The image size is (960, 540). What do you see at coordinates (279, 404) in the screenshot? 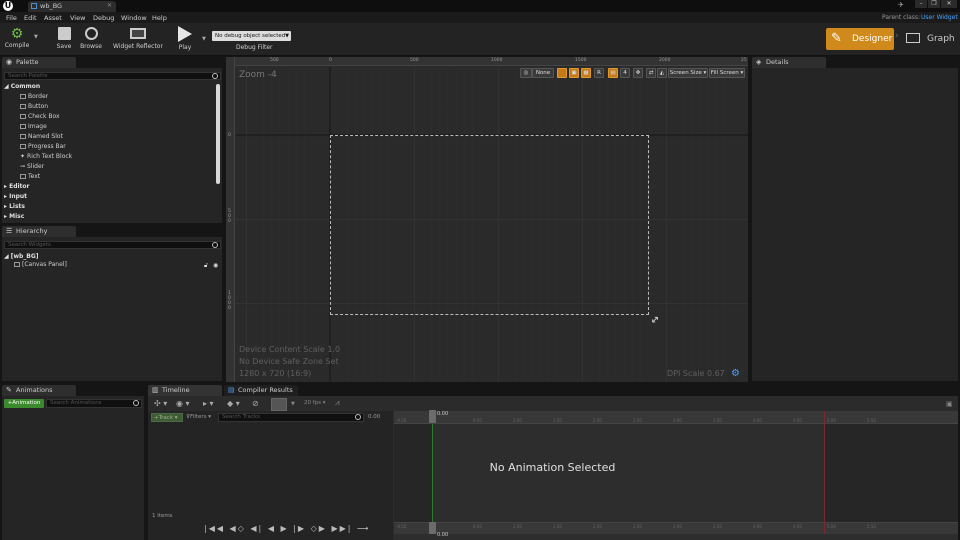
I see `snap-button` at bounding box center [279, 404].